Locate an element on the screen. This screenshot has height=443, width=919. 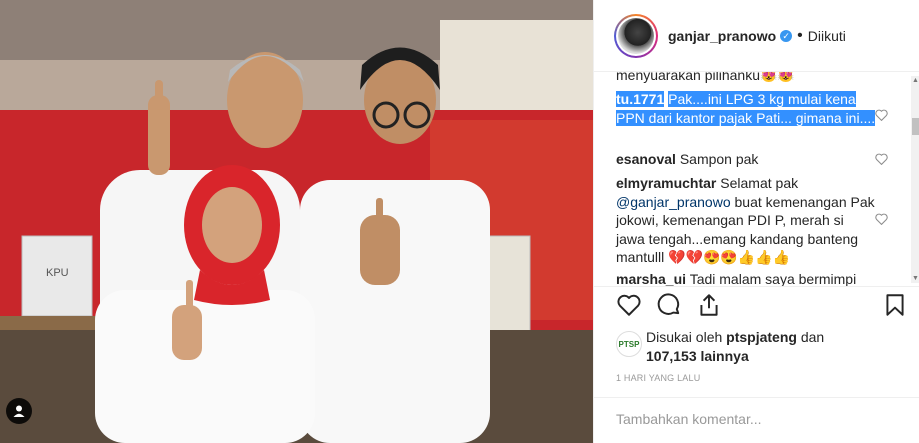
comment-text: Tadi malam saya bermimpi is located at coordinates (773, 278).